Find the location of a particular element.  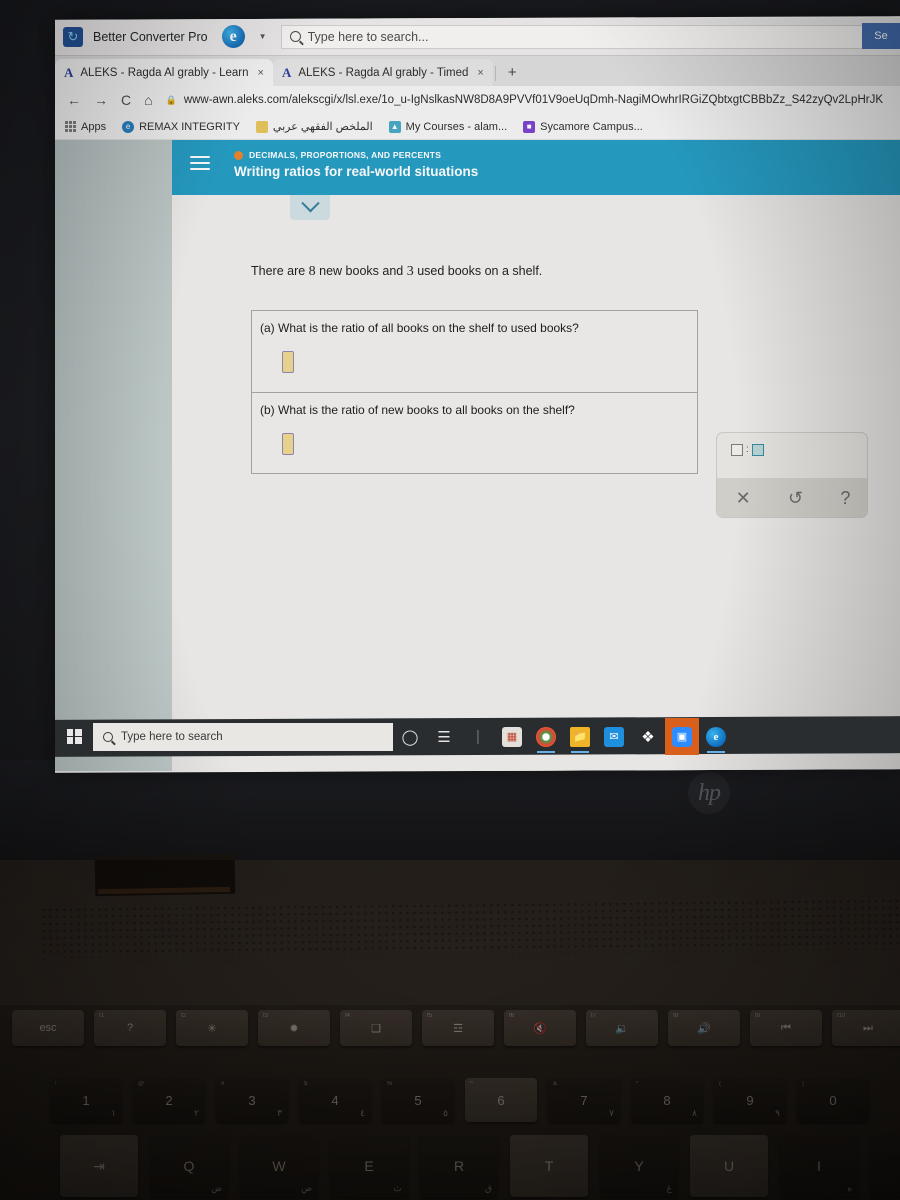

key-e-arabic: ث is located at coordinates (397, 1188).